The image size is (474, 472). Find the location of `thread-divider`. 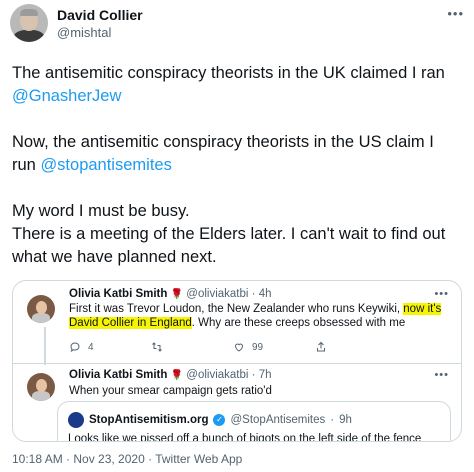

thread-divider is located at coordinates (237, 363).